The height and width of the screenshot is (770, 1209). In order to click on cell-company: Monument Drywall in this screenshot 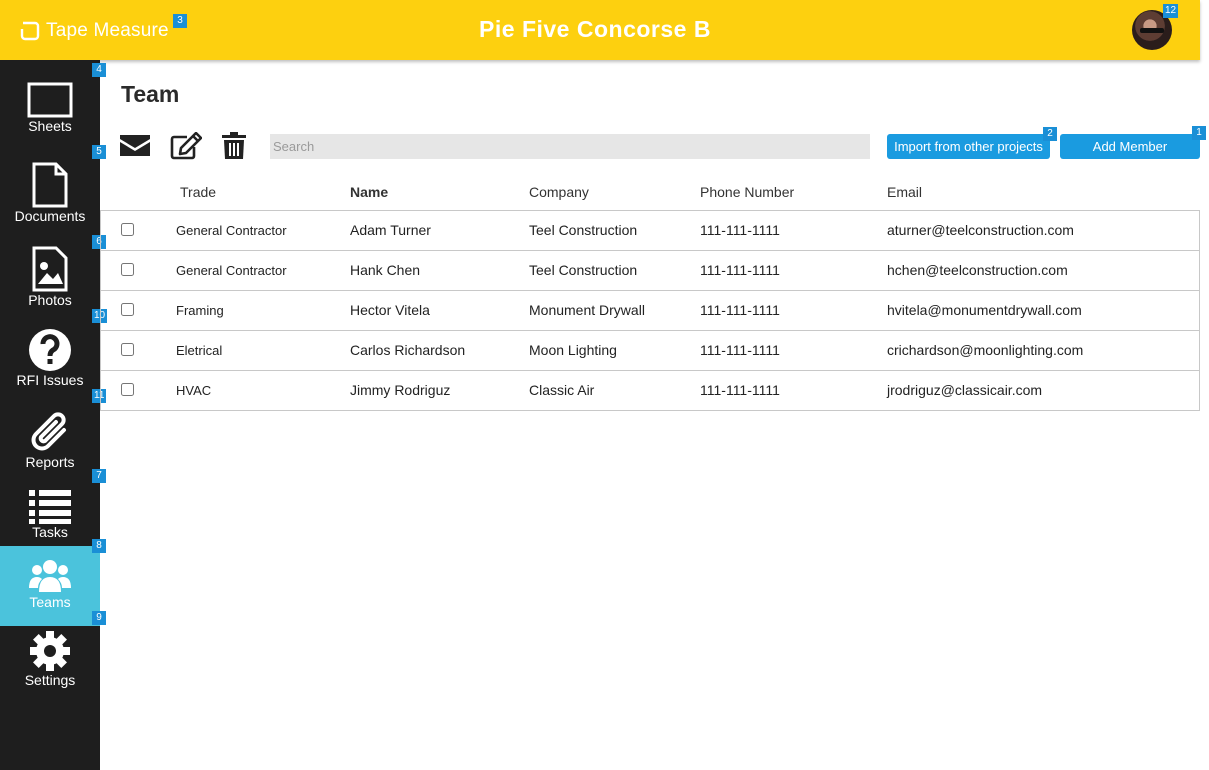, I will do `click(587, 310)`.